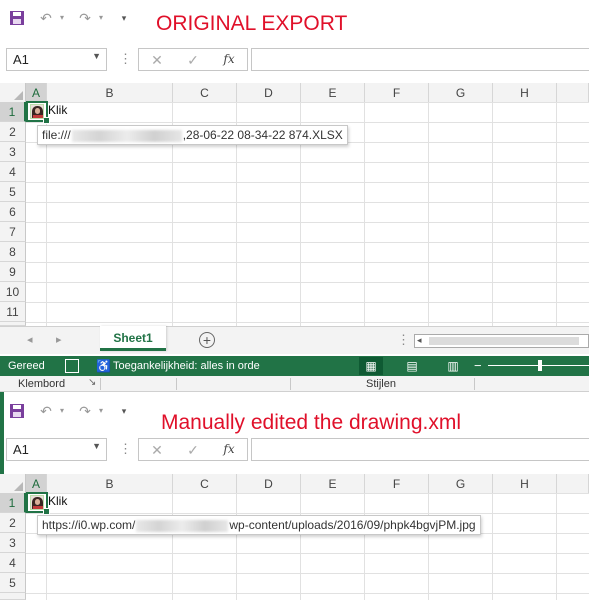  Describe the element at coordinates (13, 312) in the screenshot. I see `row-header: 11` at that location.